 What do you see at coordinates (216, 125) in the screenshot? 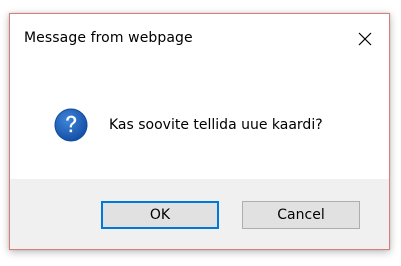
I see `dialog-message: Kas soovite tellida uue kaardi?` at bounding box center [216, 125].